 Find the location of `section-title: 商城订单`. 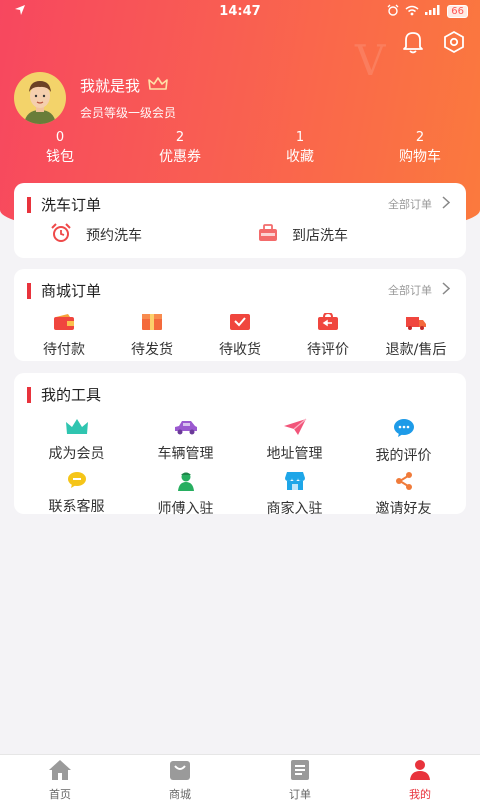

section-title: 商城订单 is located at coordinates (71, 291).